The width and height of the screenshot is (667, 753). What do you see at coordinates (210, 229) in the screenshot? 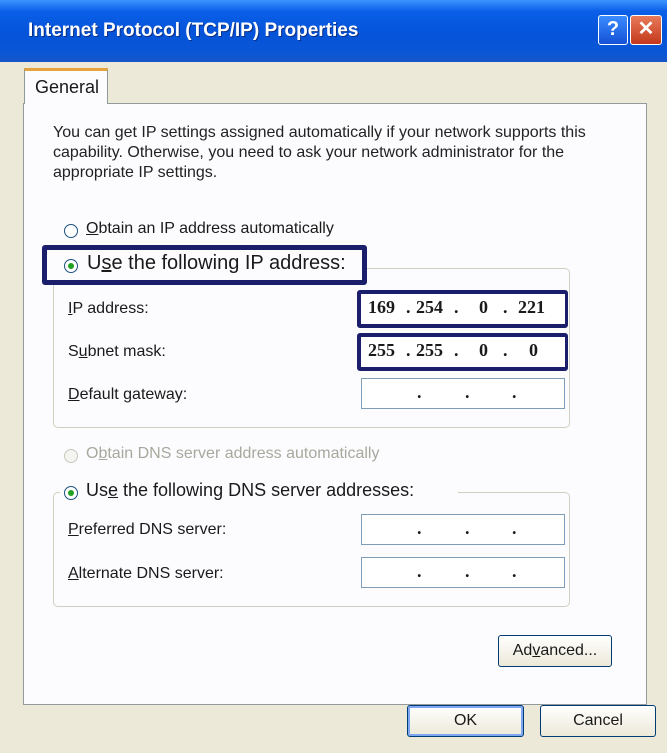
I see `obtain-ip-auto-label: Obtain an IP address automatically` at bounding box center [210, 229].